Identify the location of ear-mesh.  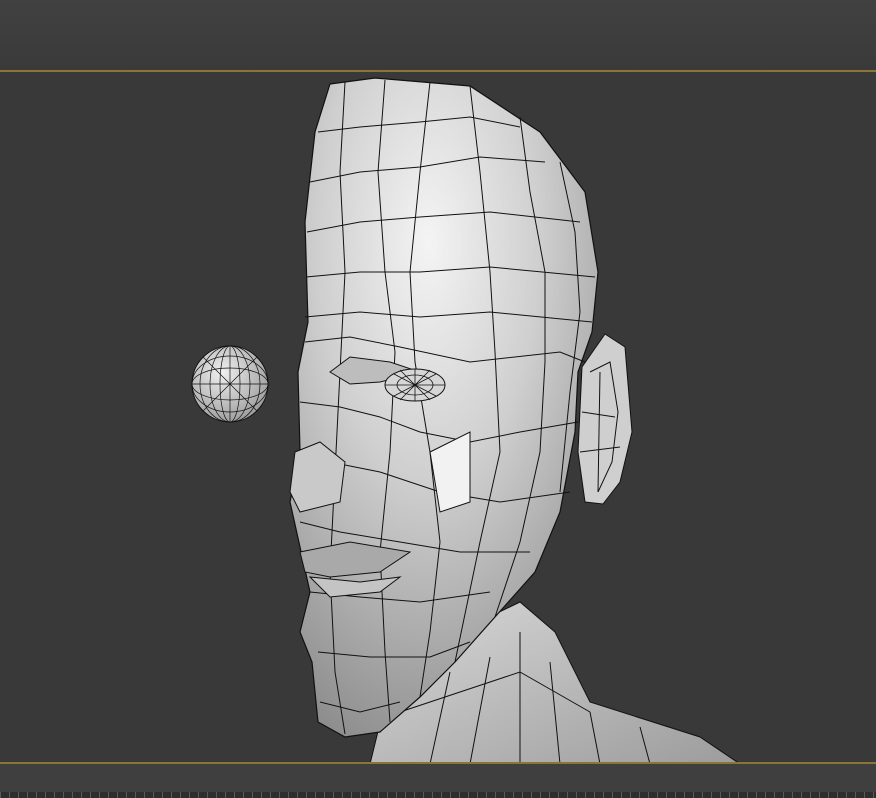
(605, 419).